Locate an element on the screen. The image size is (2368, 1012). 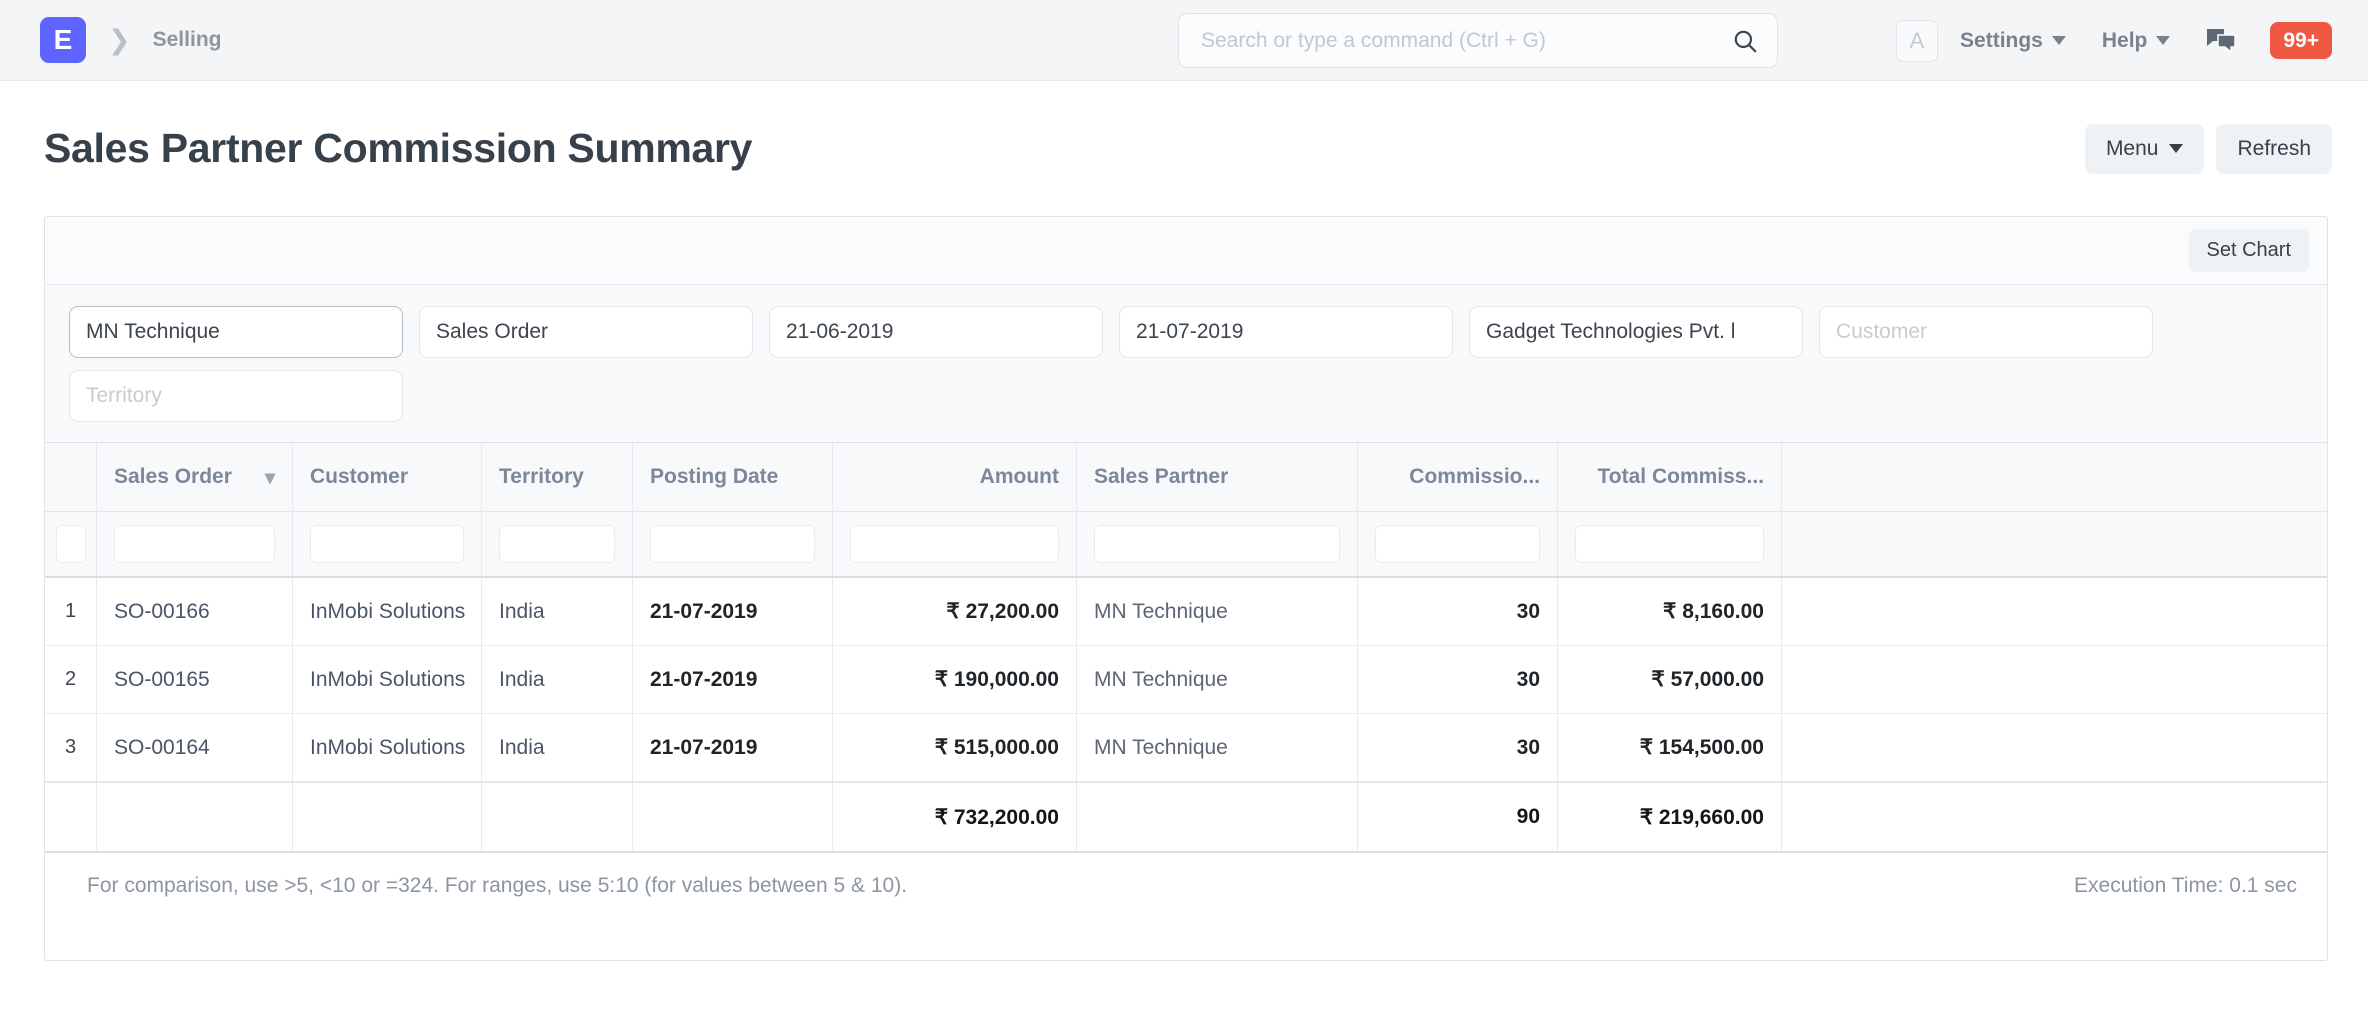
notification-badge: 99+ is located at coordinates (2301, 40).